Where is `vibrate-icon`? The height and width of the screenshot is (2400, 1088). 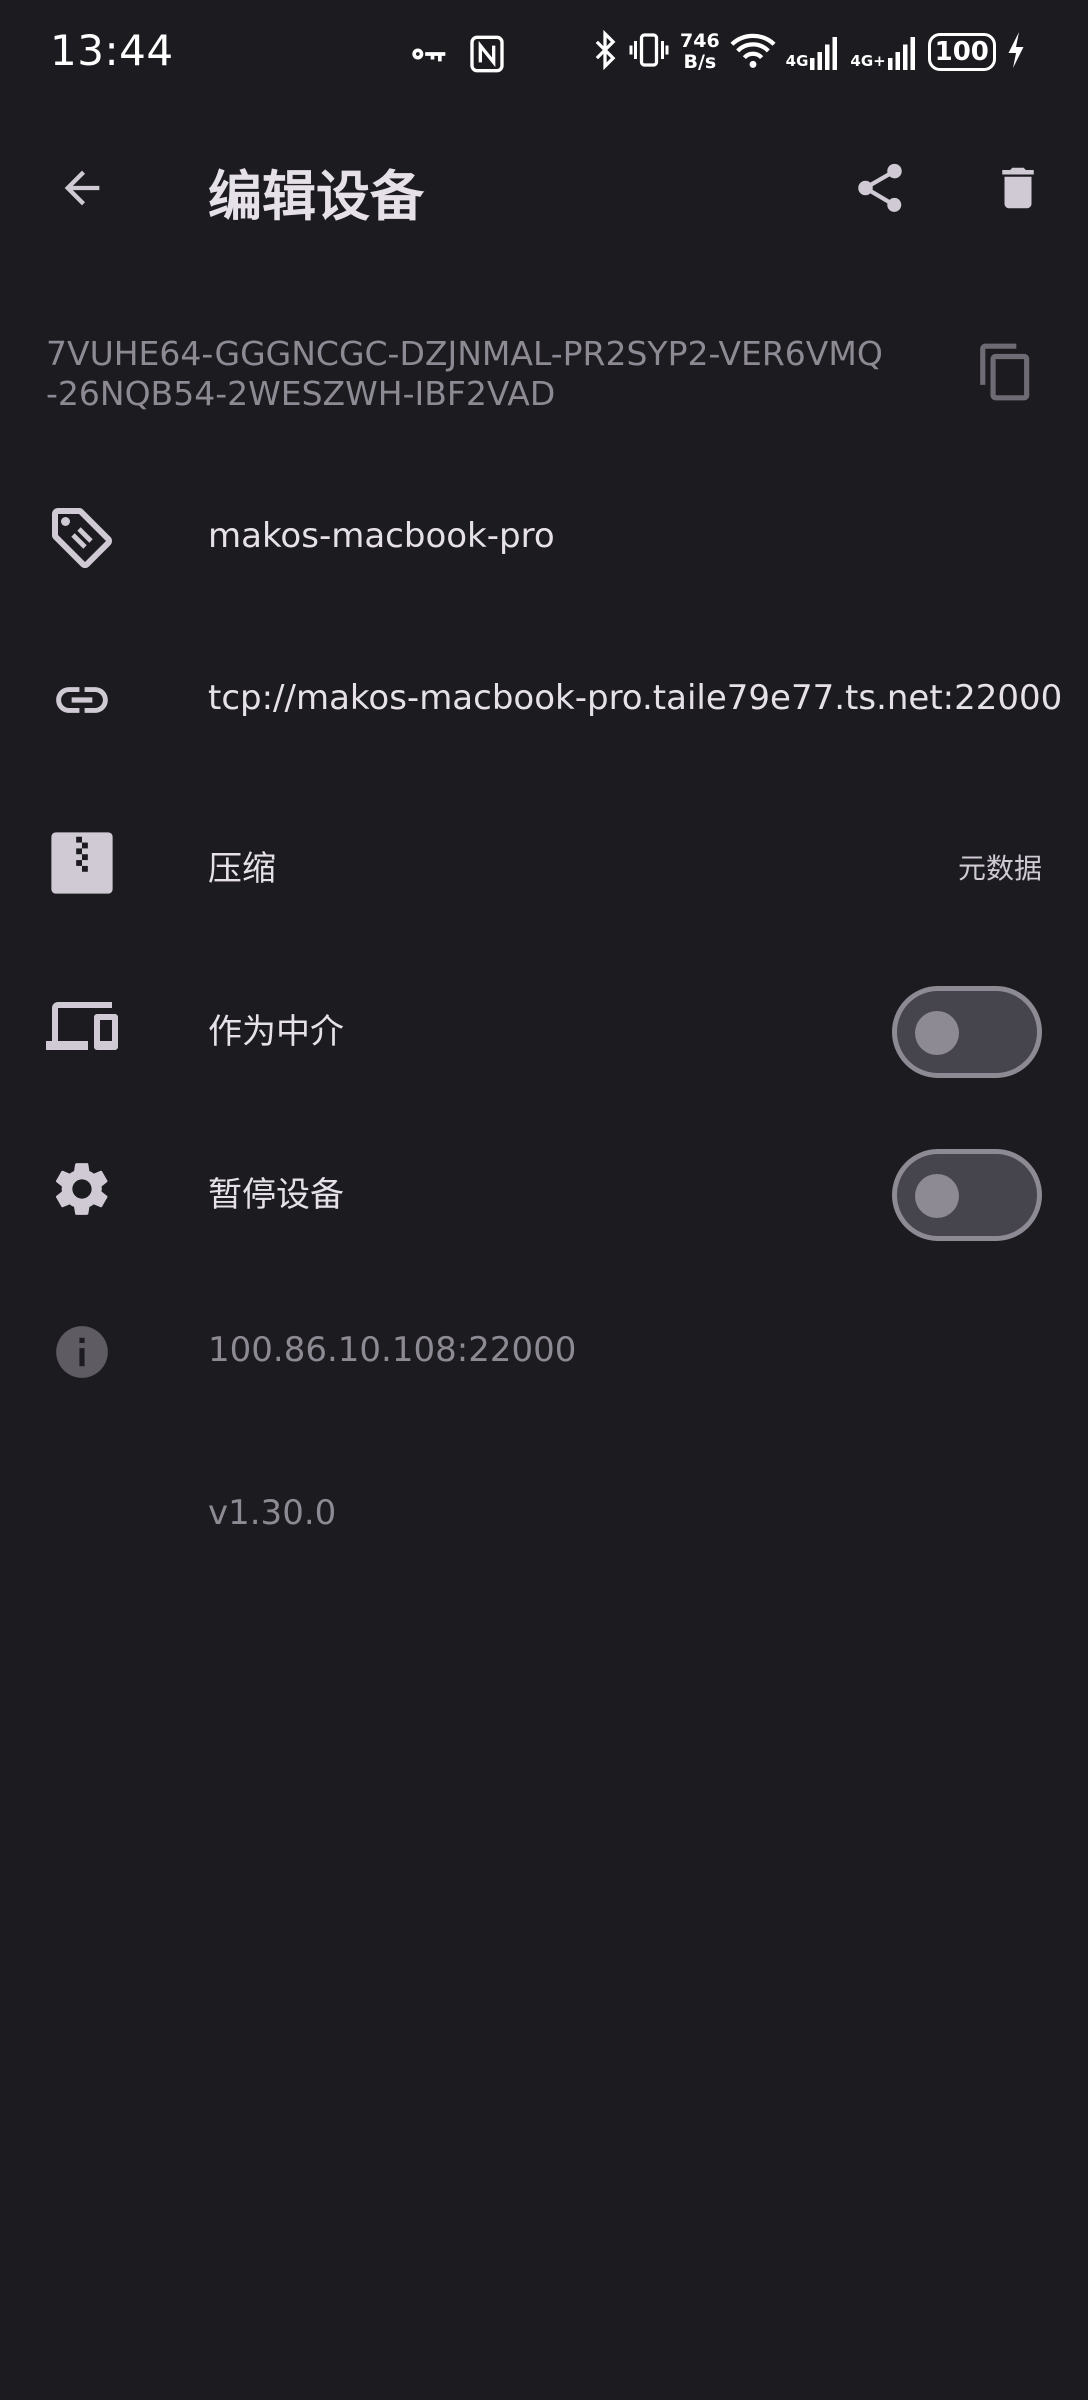
vibrate-icon is located at coordinates (649, 52).